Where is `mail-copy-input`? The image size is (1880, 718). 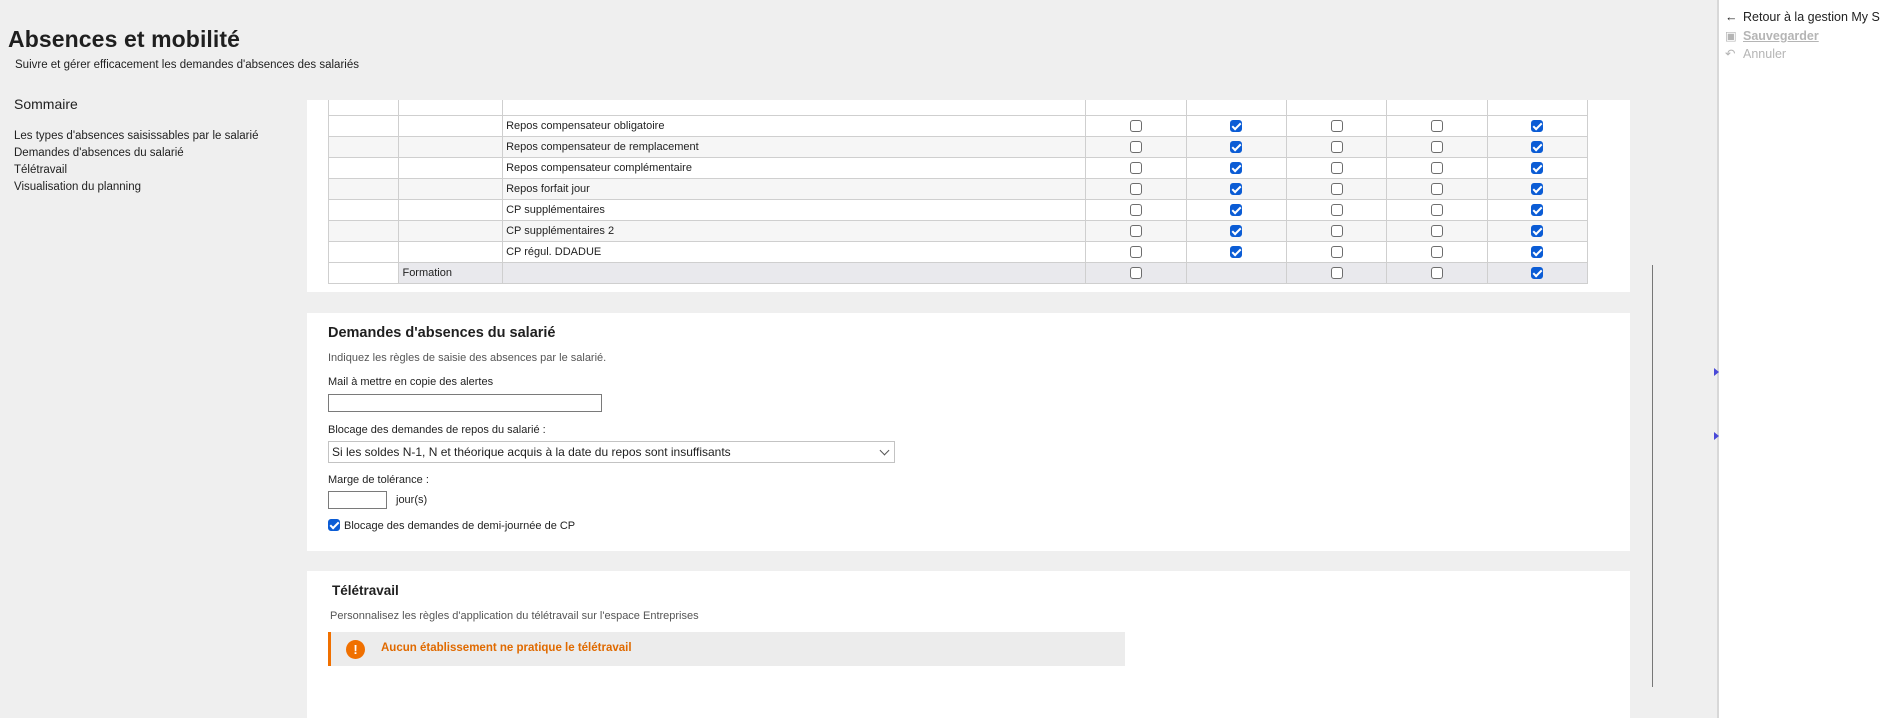
mail-copy-input is located at coordinates (465, 403).